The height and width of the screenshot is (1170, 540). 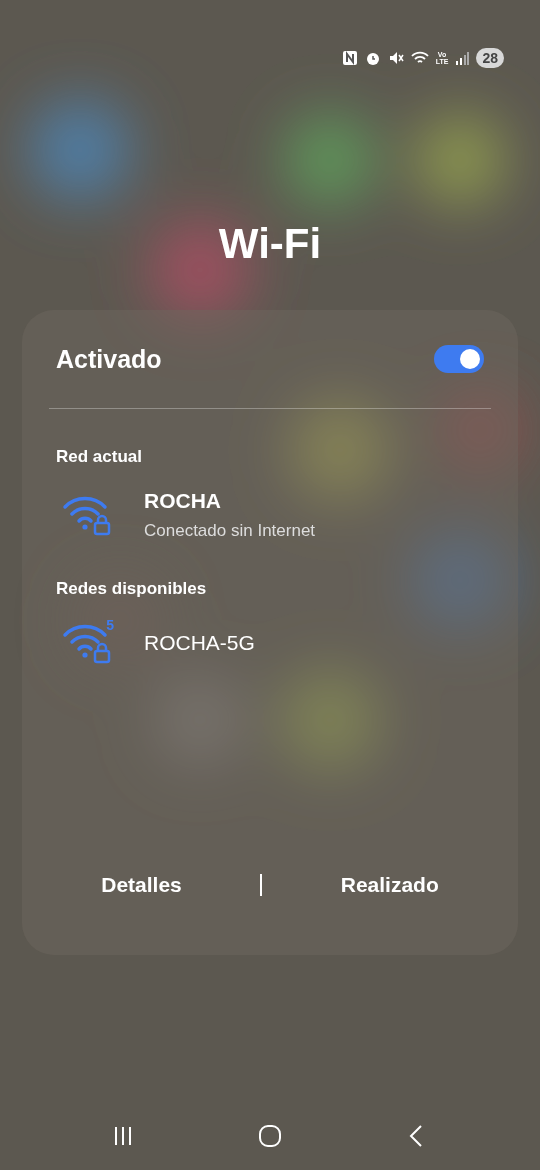 What do you see at coordinates (230, 531) in the screenshot?
I see `network-status: Conectado sin Internet` at bounding box center [230, 531].